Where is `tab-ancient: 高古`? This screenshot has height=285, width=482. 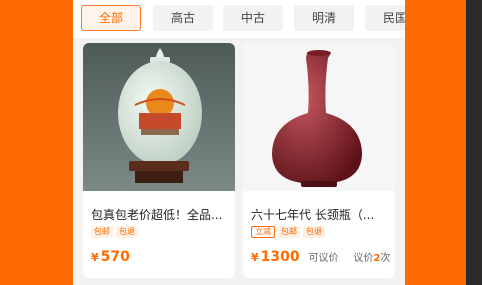 tab-ancient: 高古 is located at coordinates (183, 18).